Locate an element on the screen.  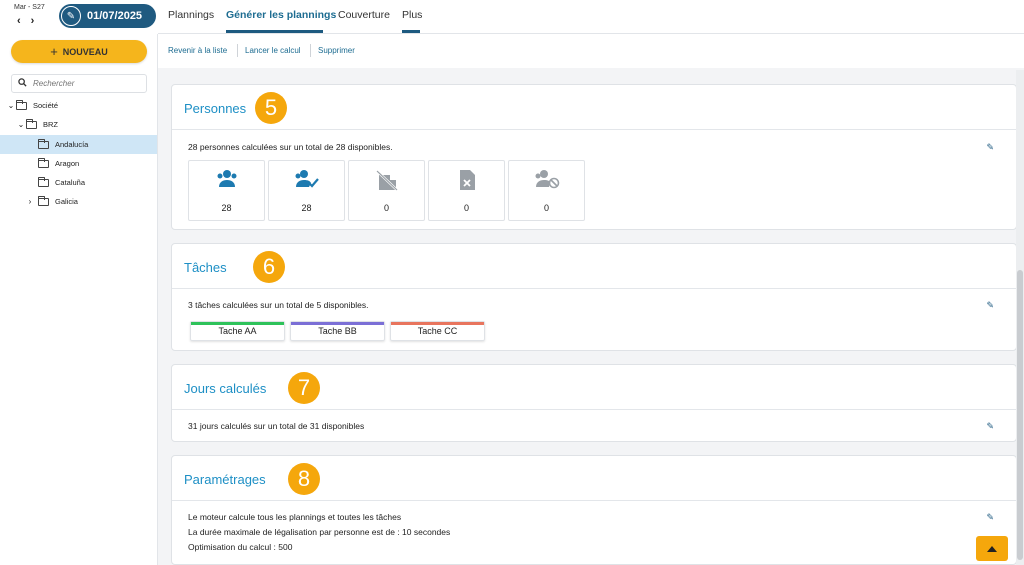
edit-days-icon: ✎ is located at coordinates (990, 426).